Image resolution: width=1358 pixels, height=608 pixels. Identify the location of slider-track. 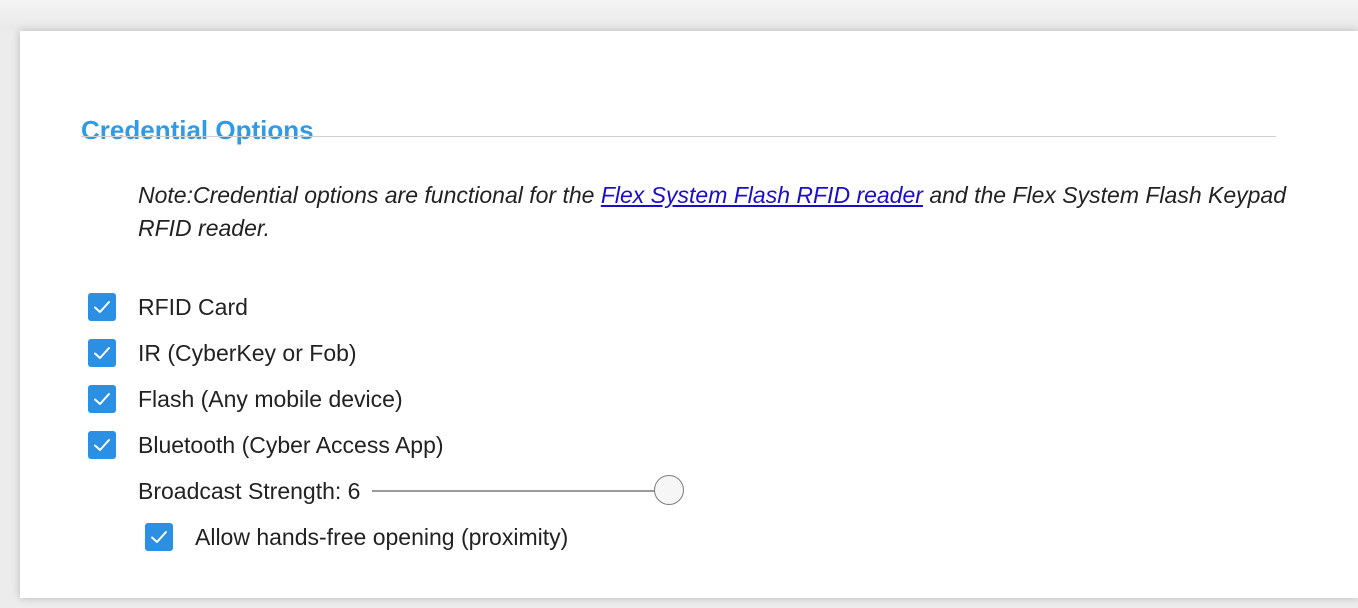
(519, 491).